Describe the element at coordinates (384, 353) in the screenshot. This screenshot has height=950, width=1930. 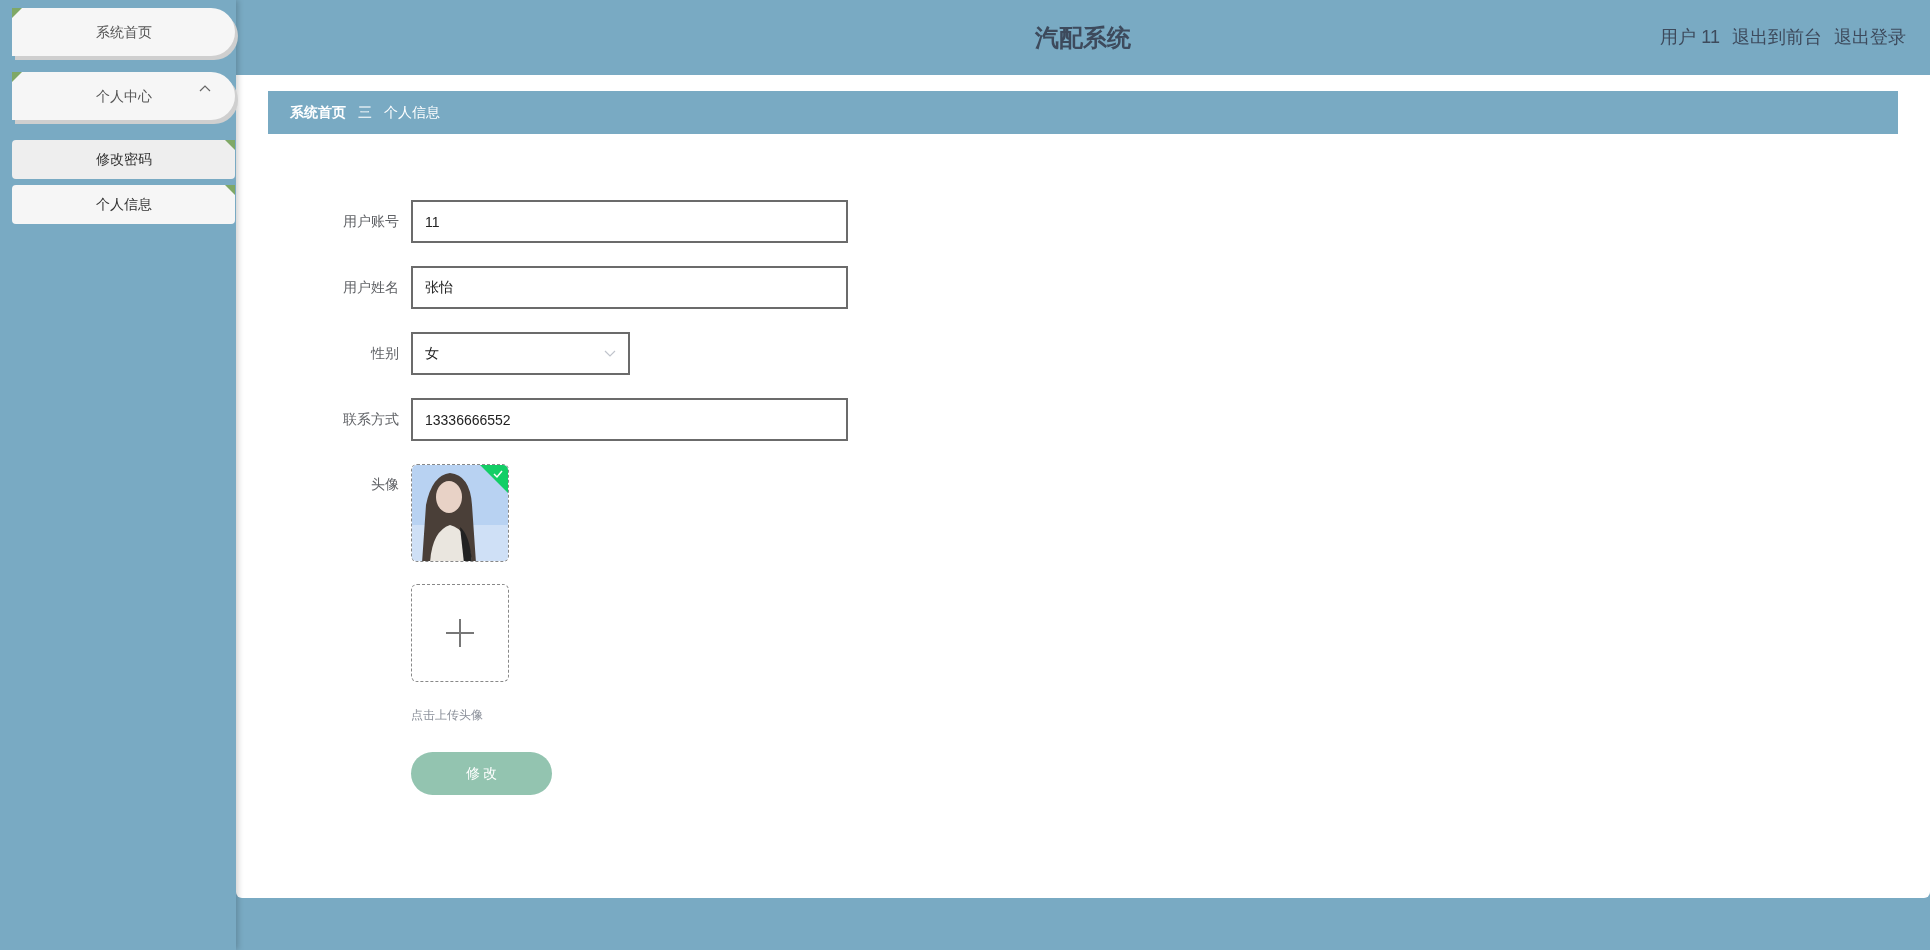
I see `field-label: 性别` at that location.